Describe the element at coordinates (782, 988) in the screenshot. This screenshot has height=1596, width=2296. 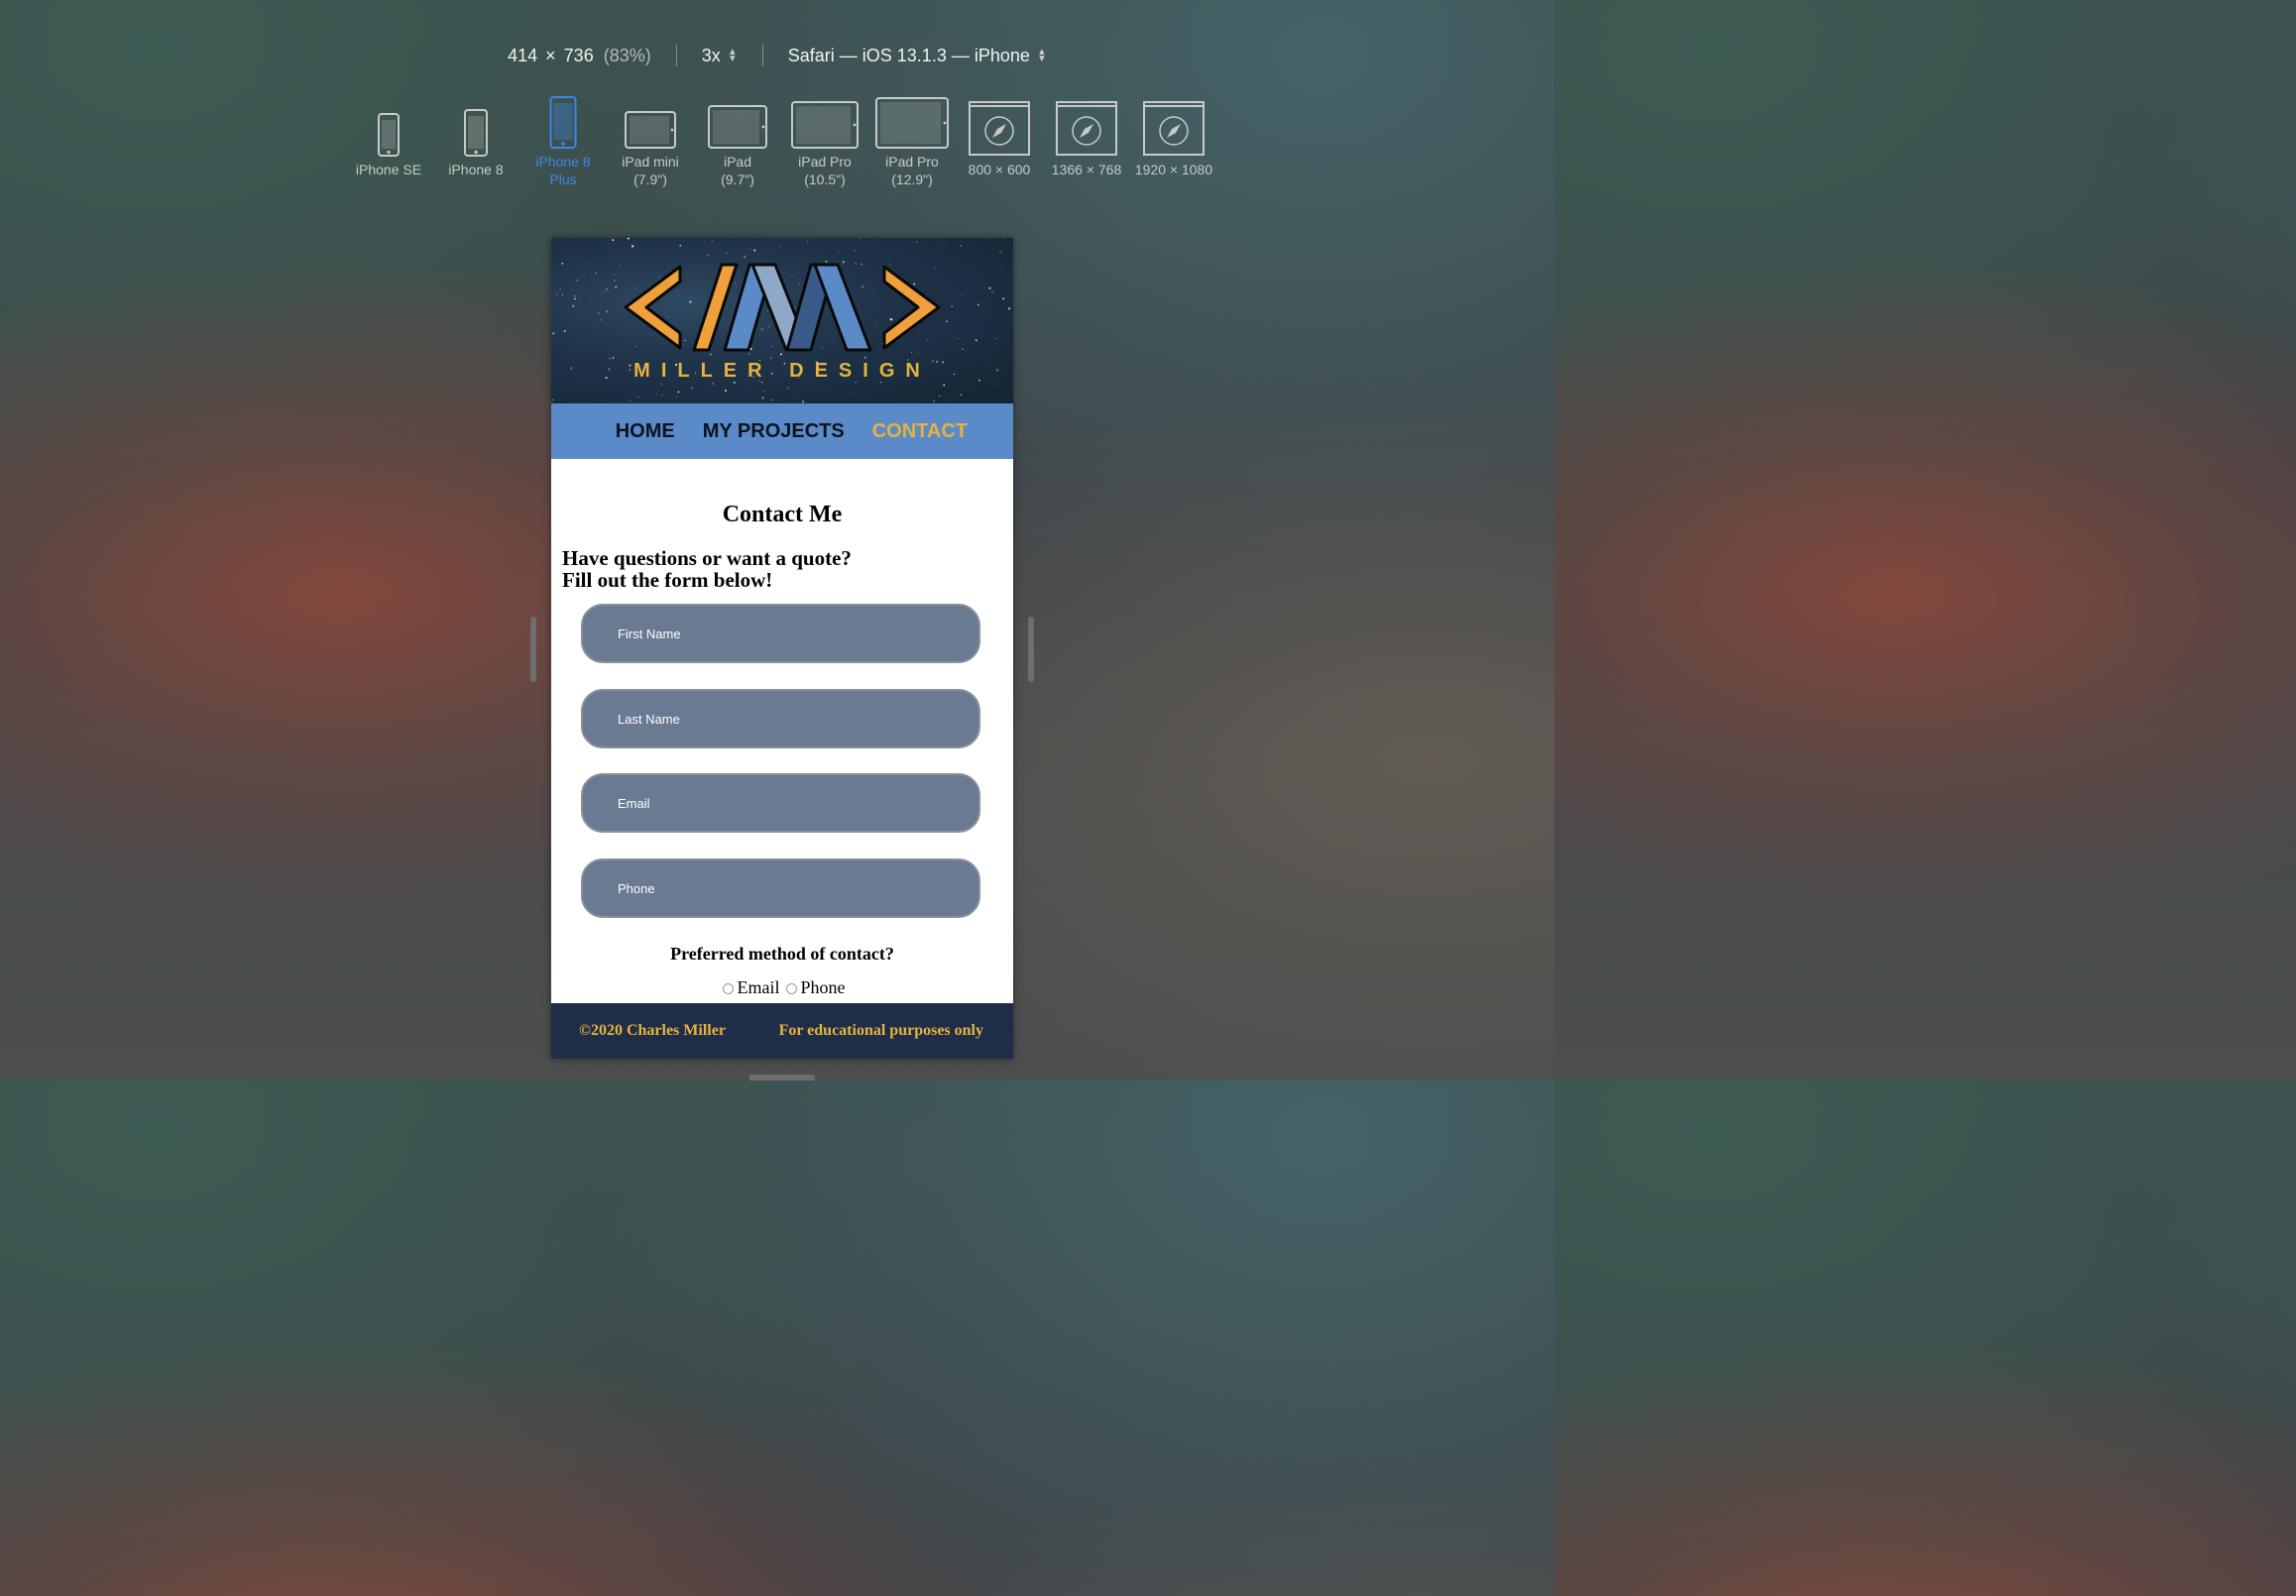
I see `contact-method-radios: Email Phone` at that location.